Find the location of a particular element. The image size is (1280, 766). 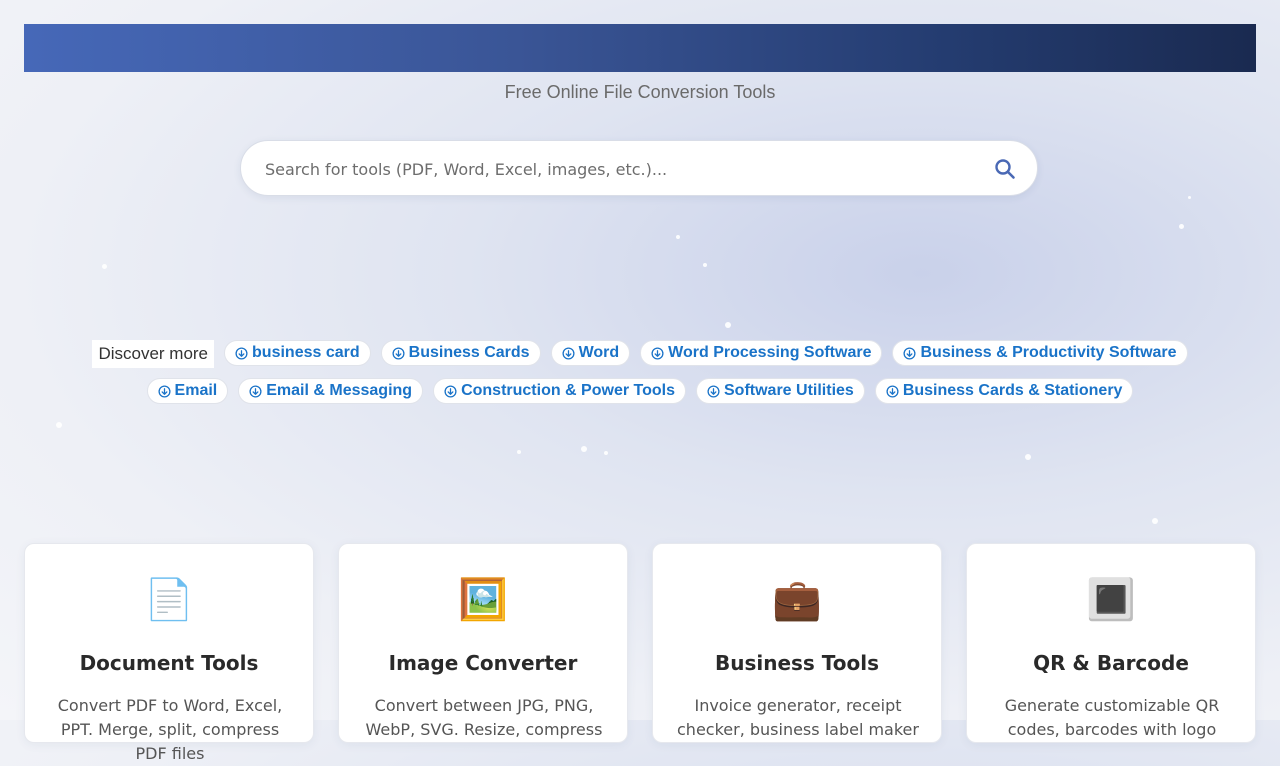

discover-chip-label: Construction & Power Tools is located at coordinates (568, 390).